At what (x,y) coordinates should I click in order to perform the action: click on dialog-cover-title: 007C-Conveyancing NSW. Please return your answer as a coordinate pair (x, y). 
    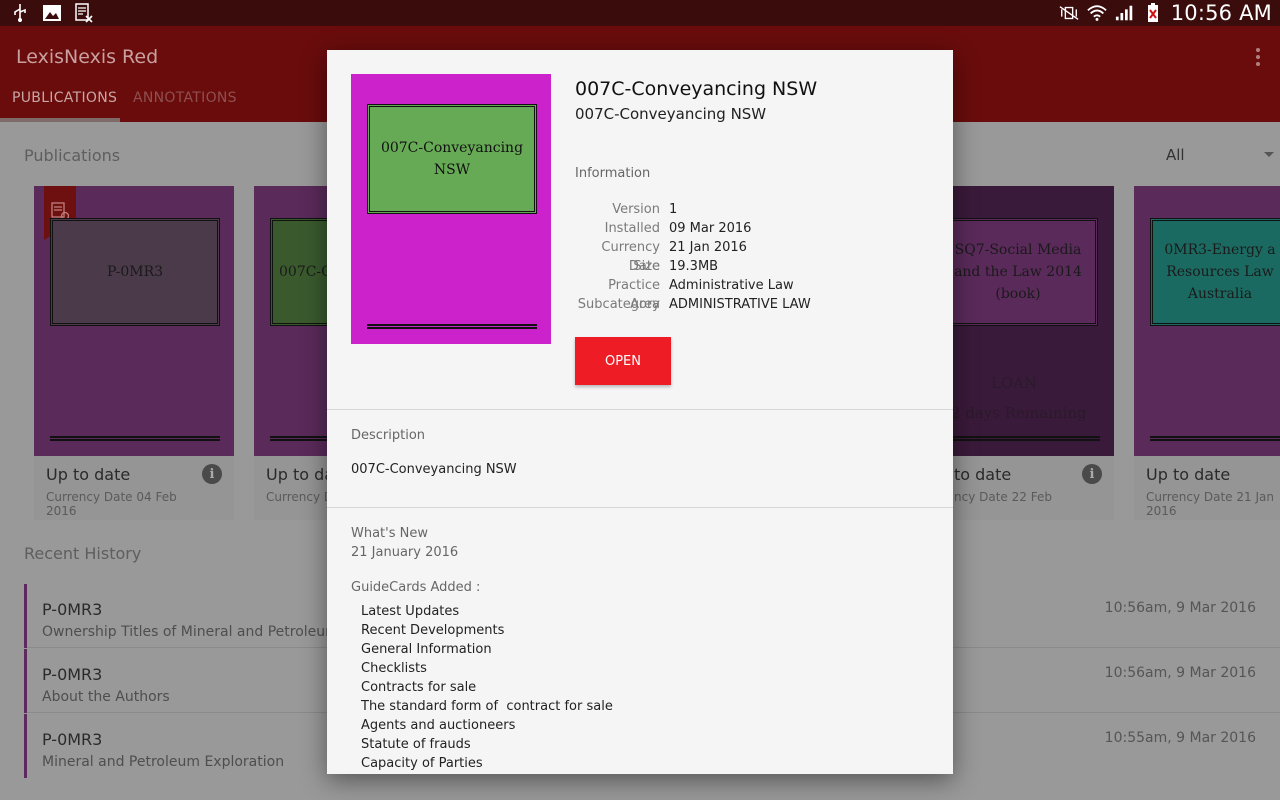
    Looking at the image, I should click on (452, 159).